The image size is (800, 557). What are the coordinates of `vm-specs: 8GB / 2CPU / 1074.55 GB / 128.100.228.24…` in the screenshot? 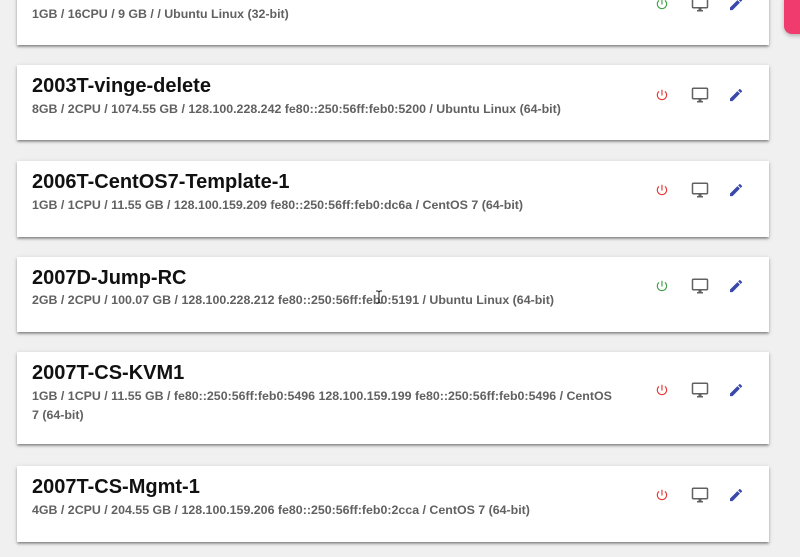 It's located at (296, 109).